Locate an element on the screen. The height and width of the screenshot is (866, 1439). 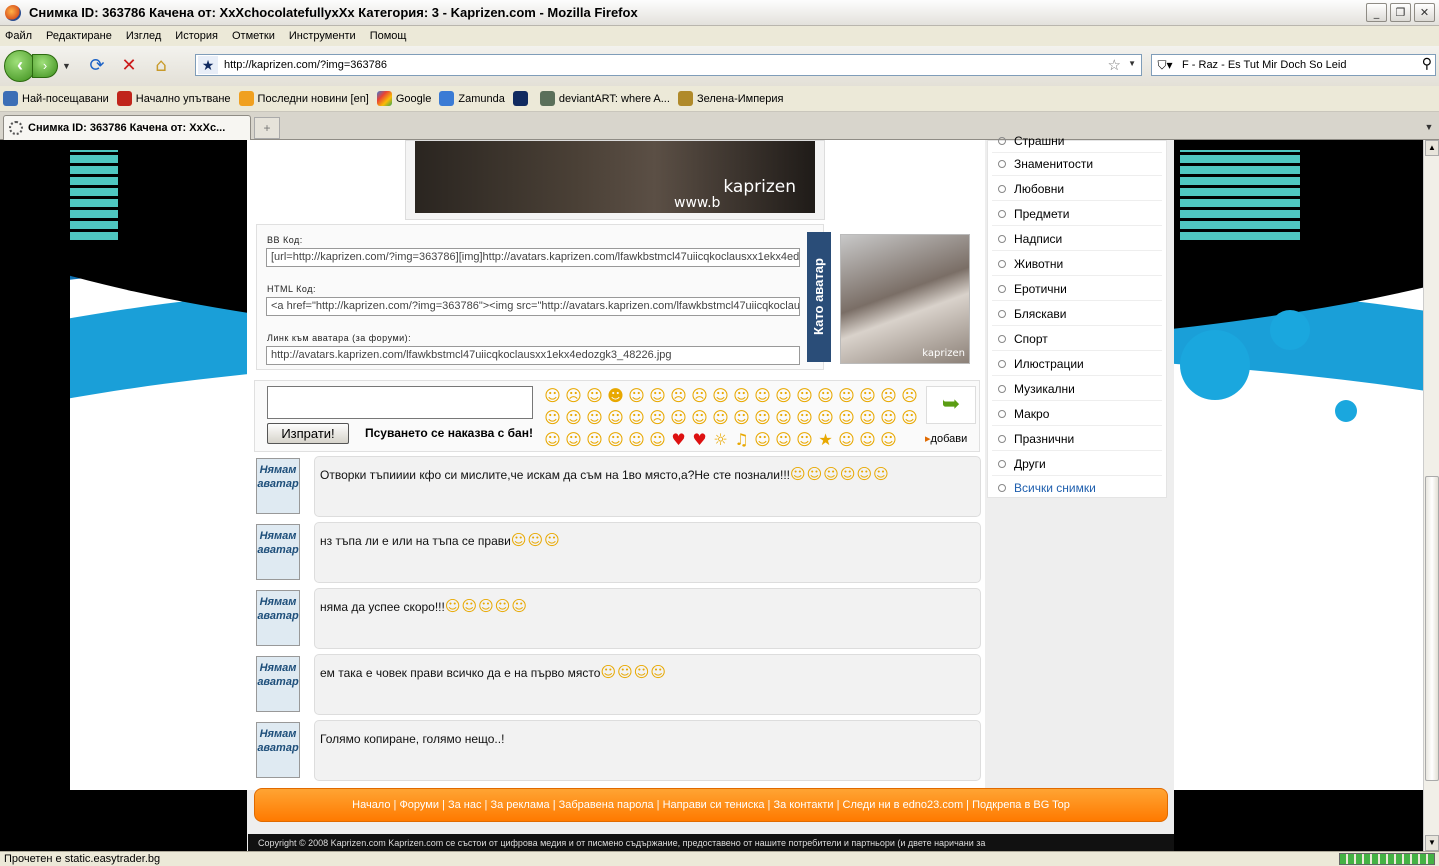
image-preview: kaprizen www.b is located at coordinates (615, 180).